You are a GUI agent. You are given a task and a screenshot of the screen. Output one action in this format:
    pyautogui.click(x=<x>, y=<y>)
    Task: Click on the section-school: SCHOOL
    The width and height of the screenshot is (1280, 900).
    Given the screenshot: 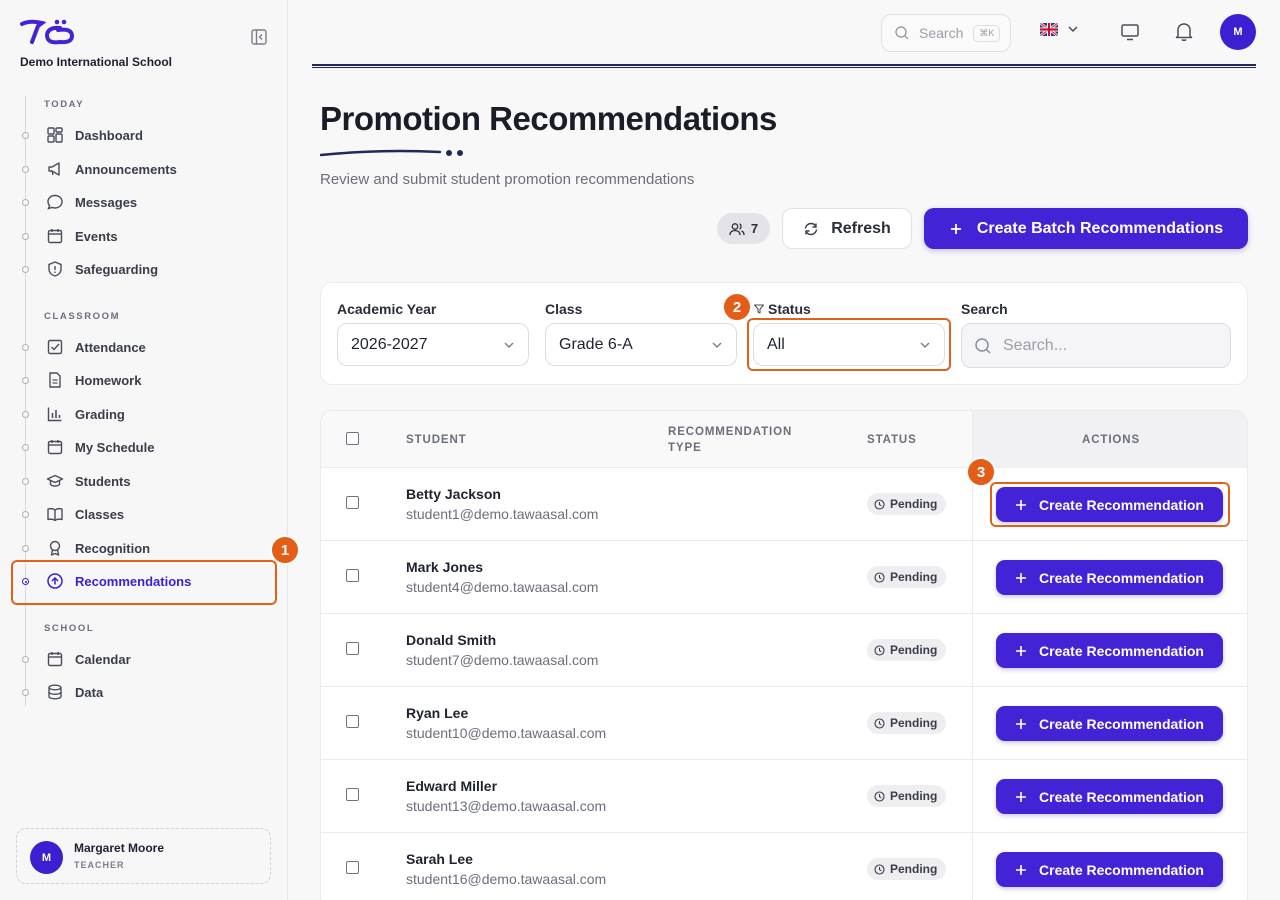 What is the action you would take?
    pyautogui.click(x=69, y=628)
    